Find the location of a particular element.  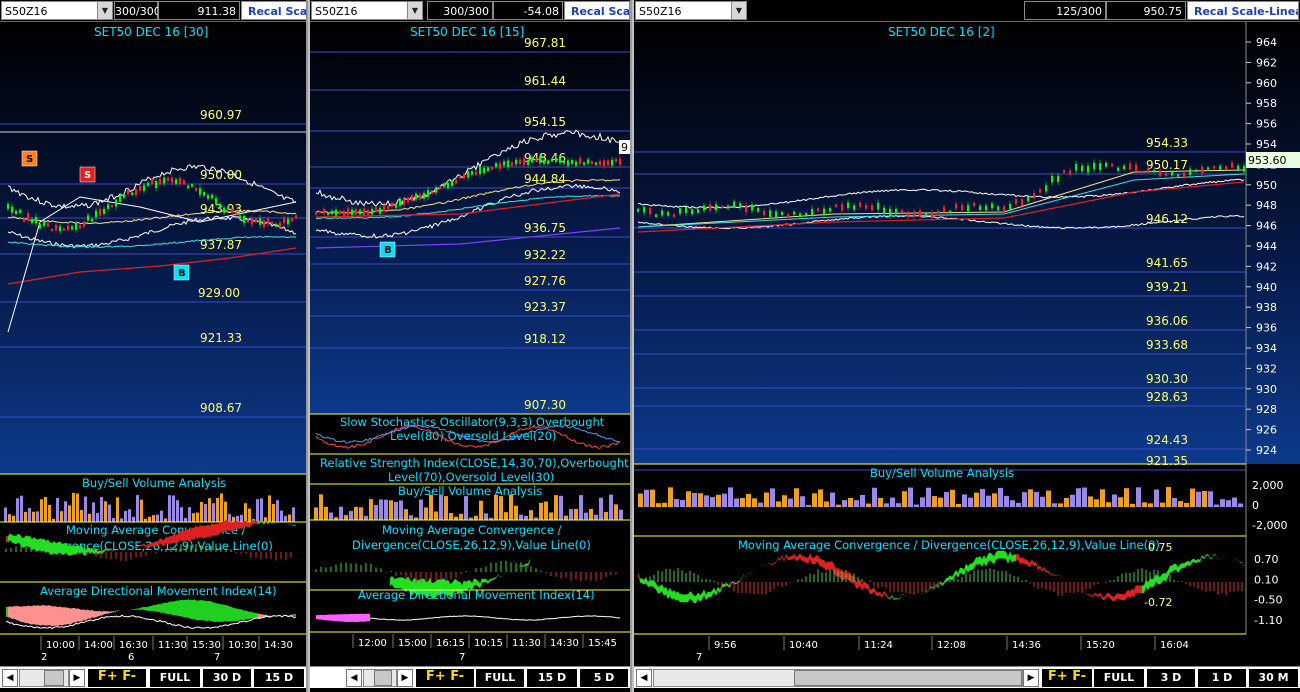

current-price-value: 953.60 is located at coordinates (1267, 160).